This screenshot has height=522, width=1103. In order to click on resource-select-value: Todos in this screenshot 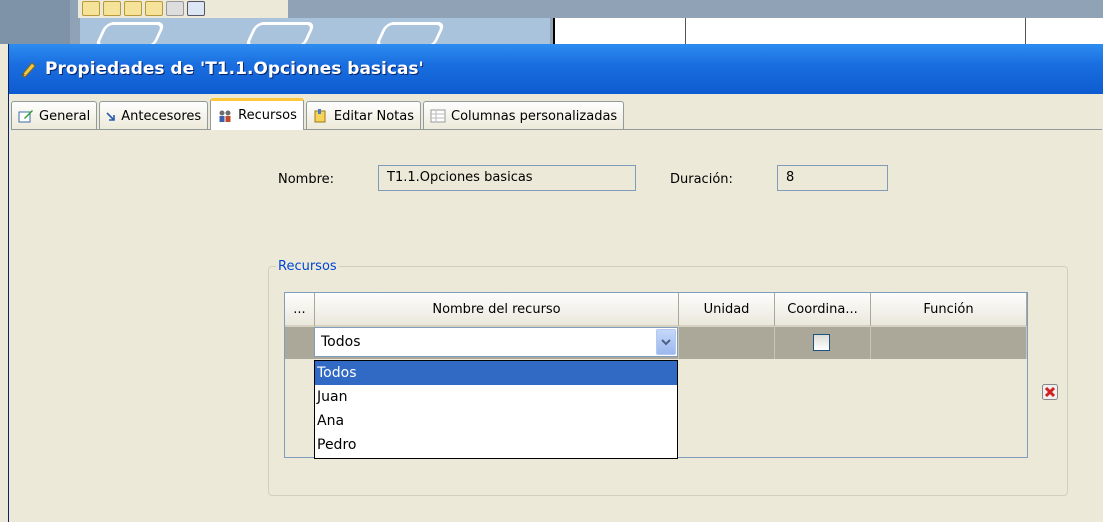, I will do `click(341, 342)`.